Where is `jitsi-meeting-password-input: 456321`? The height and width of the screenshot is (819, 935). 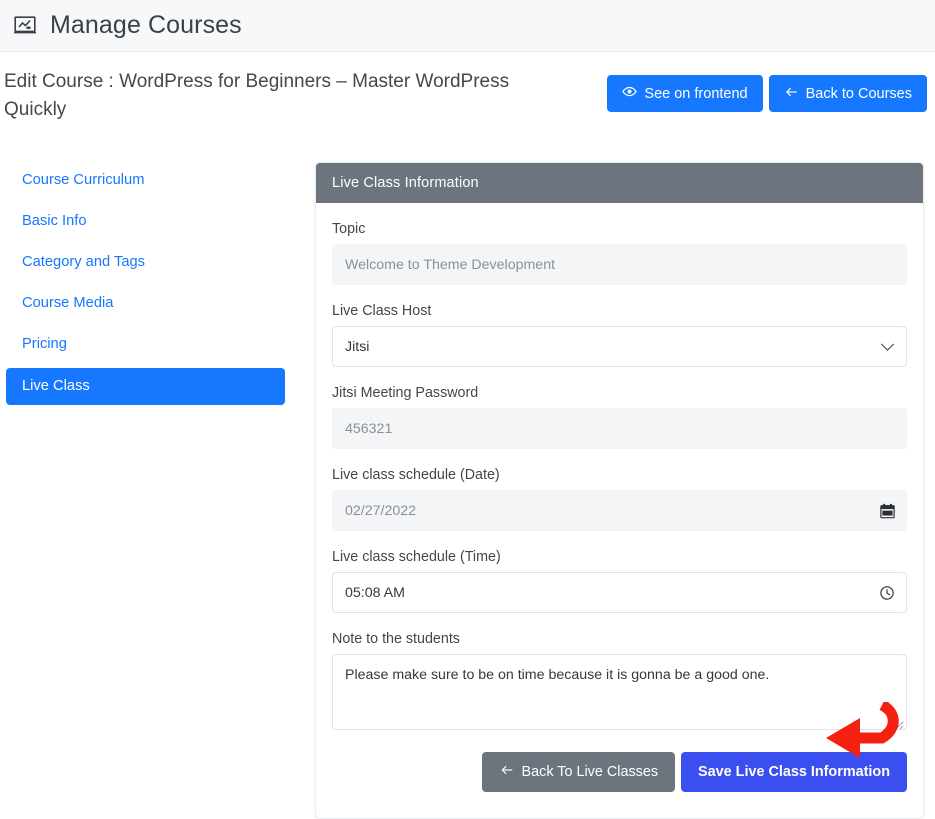 jitsi-meeting-password-input: 456321 is located at coordinates (619, 428).